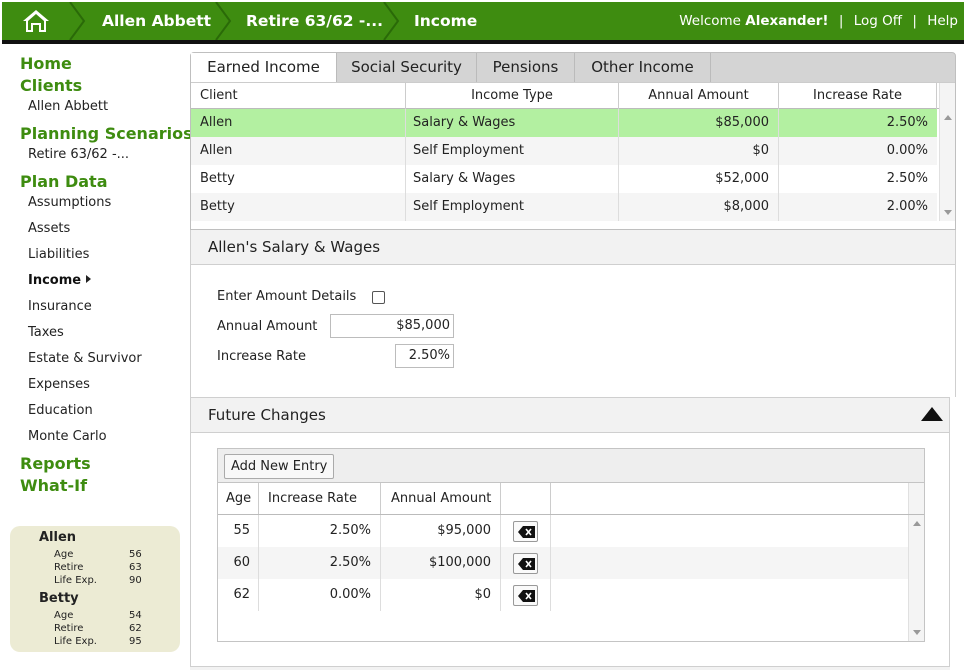 The image size is (968, 670). Describe the element at coordinates (60, 280) in the screenshot. I see `nav-income: Income` at that location.